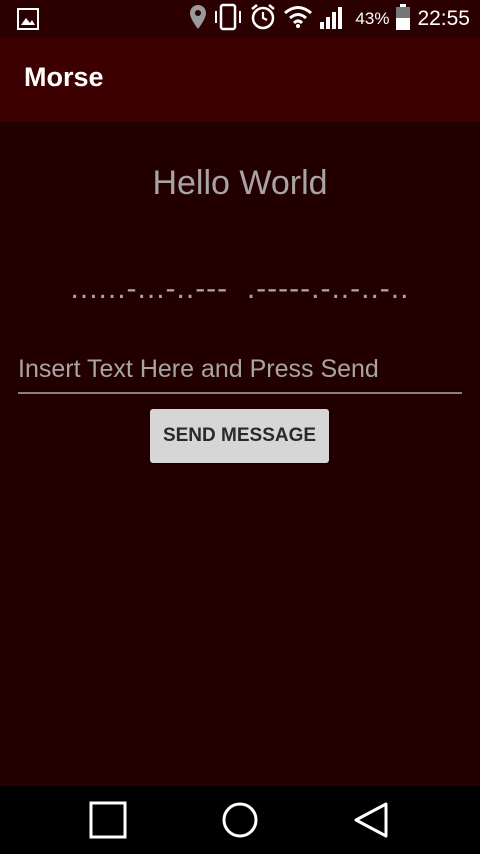 Image resolution: width=480 pixels, height=854 pixels. I want to click on signal-icon, so click(333, 19).